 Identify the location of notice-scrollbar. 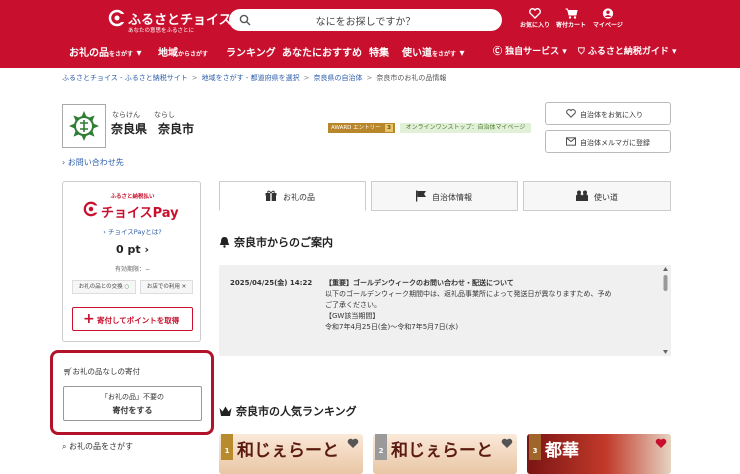
(665, 310).